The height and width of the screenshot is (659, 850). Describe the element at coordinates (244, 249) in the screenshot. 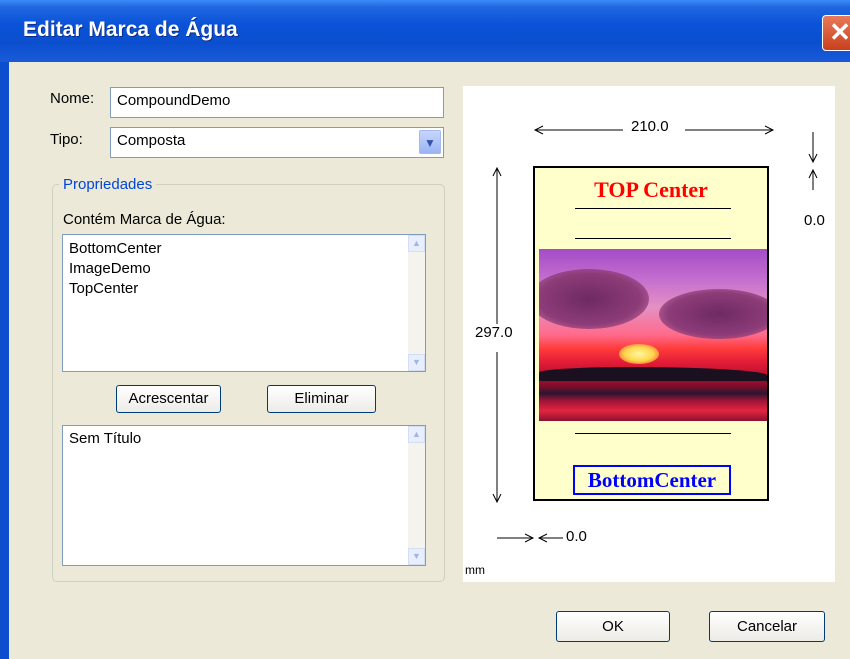

I see `list-item: BottomCenter` at that location.